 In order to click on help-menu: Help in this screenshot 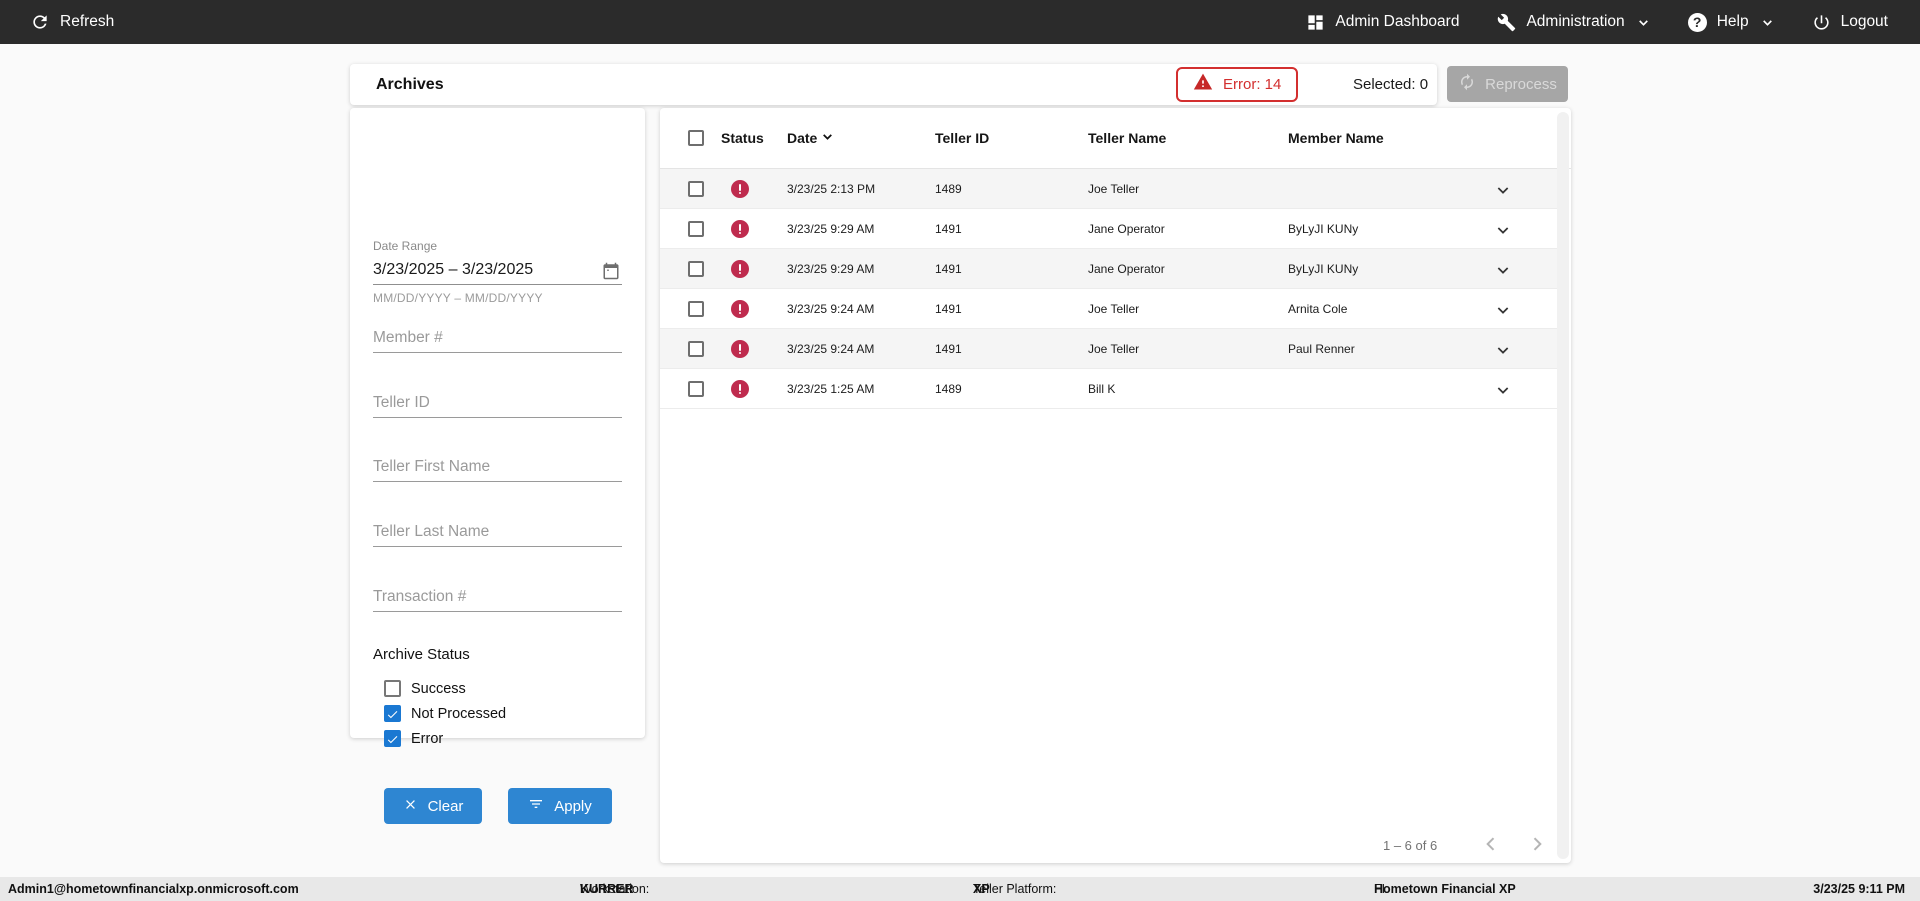, I will do `click(1730, 22)`.